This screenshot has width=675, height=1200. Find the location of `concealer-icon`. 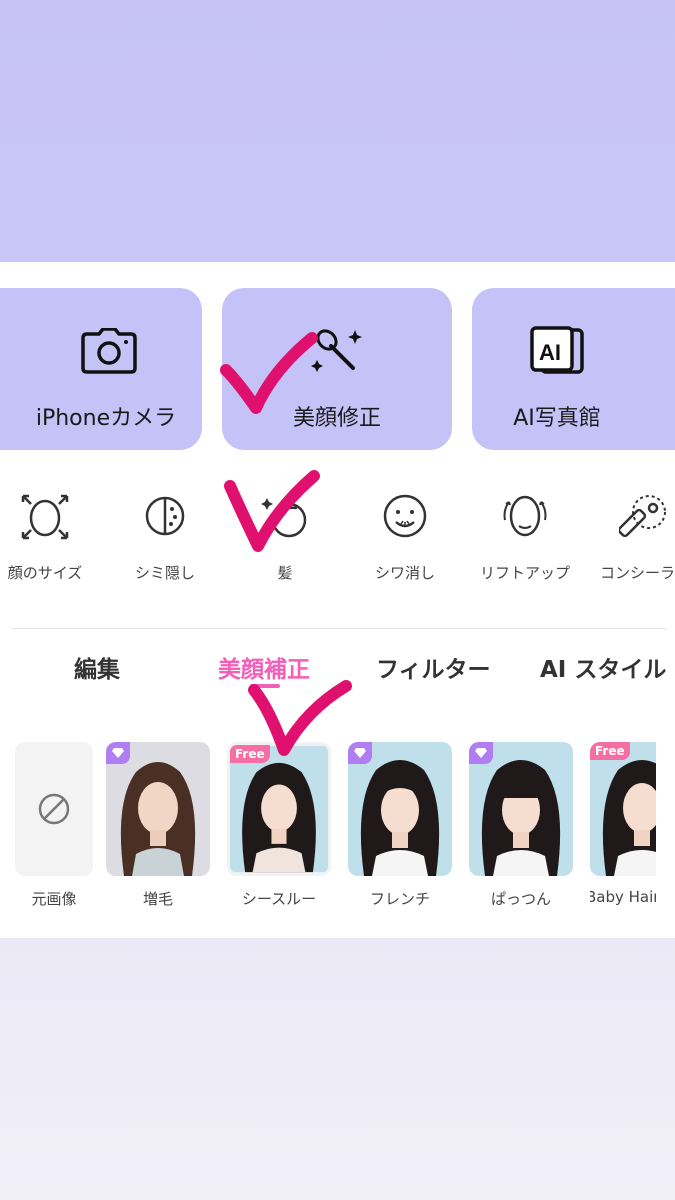

concealer-icon is located at coordinates (645, 516).